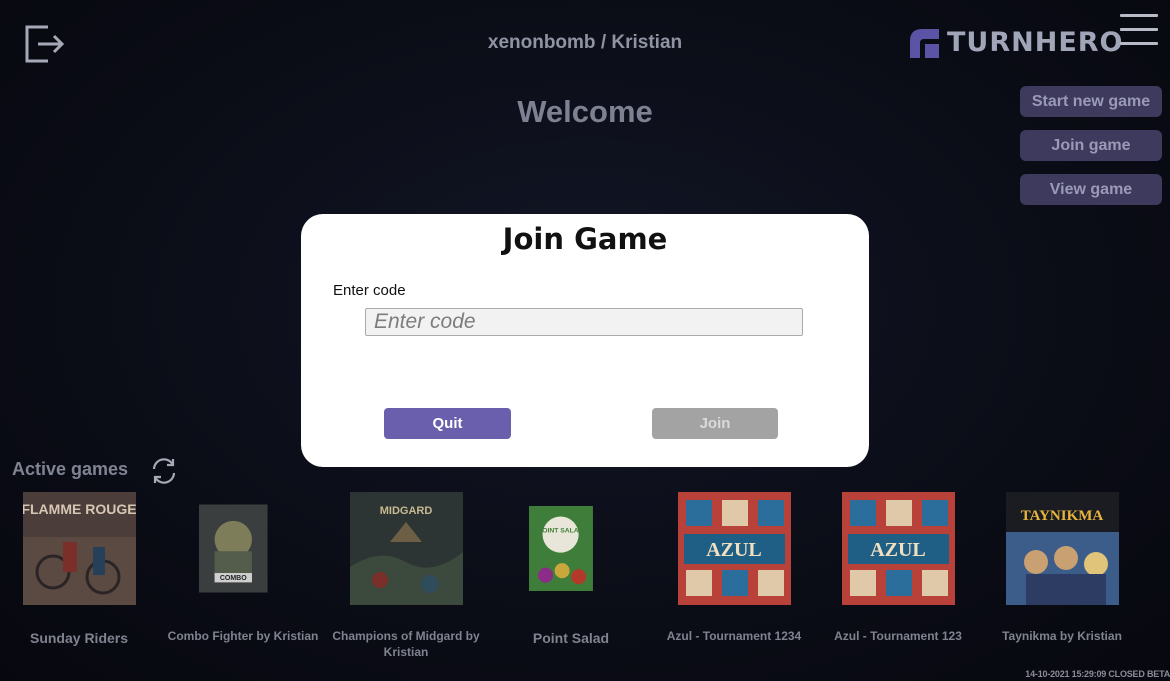  What do you see at coordinates (585, 111) in the screenshot?
I see `welcome-heading: Welcome` at bounding box center [585, 111].